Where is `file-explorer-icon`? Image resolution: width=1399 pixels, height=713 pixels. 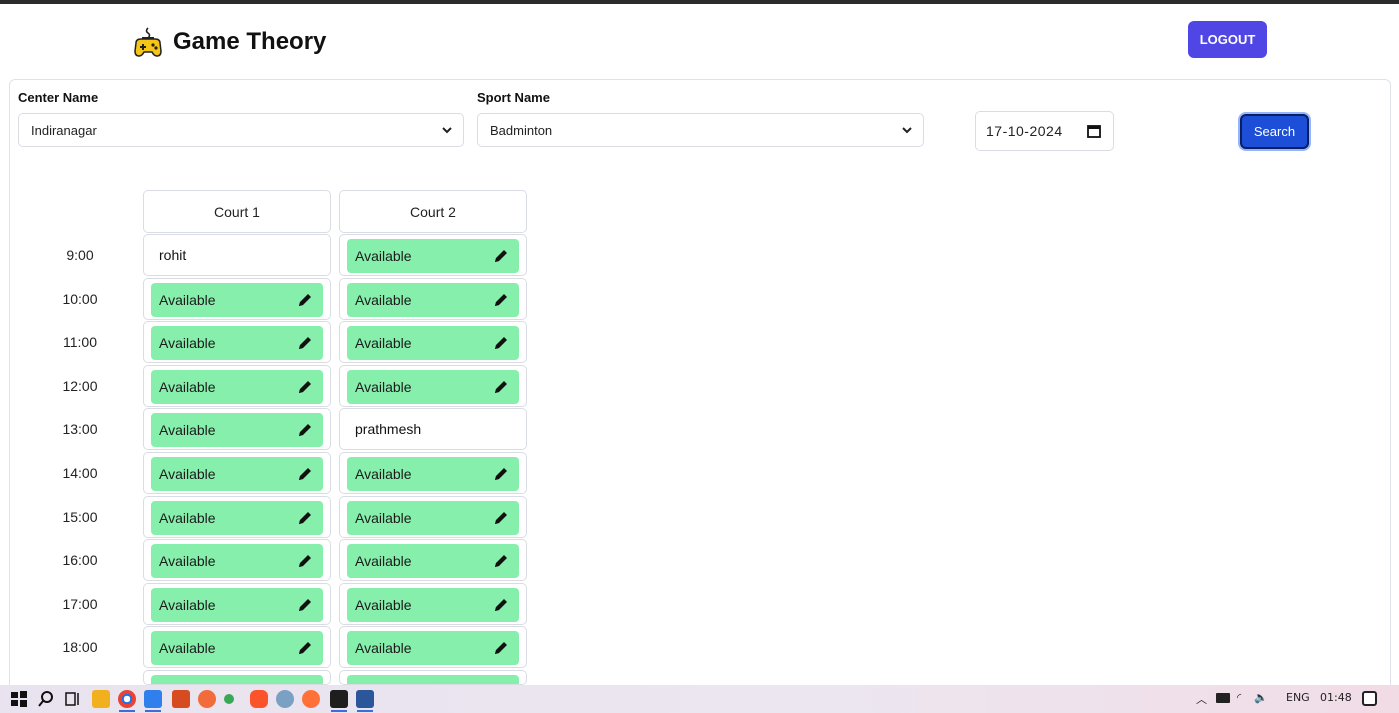
file-explorer-icon is located at coordinates (101, 699).